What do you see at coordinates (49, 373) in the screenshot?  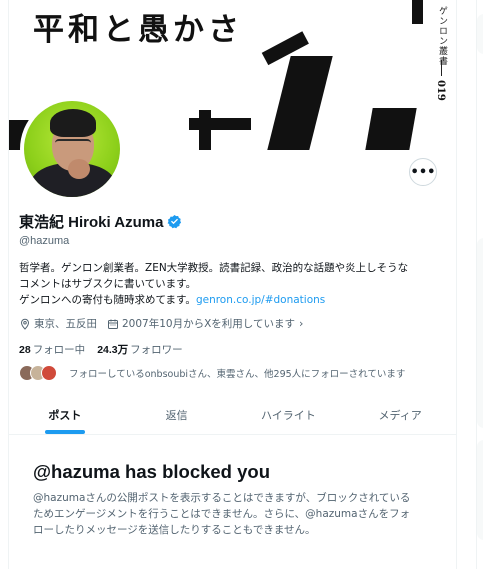 I see `follower-avatar` at bounding box center [49, 373].